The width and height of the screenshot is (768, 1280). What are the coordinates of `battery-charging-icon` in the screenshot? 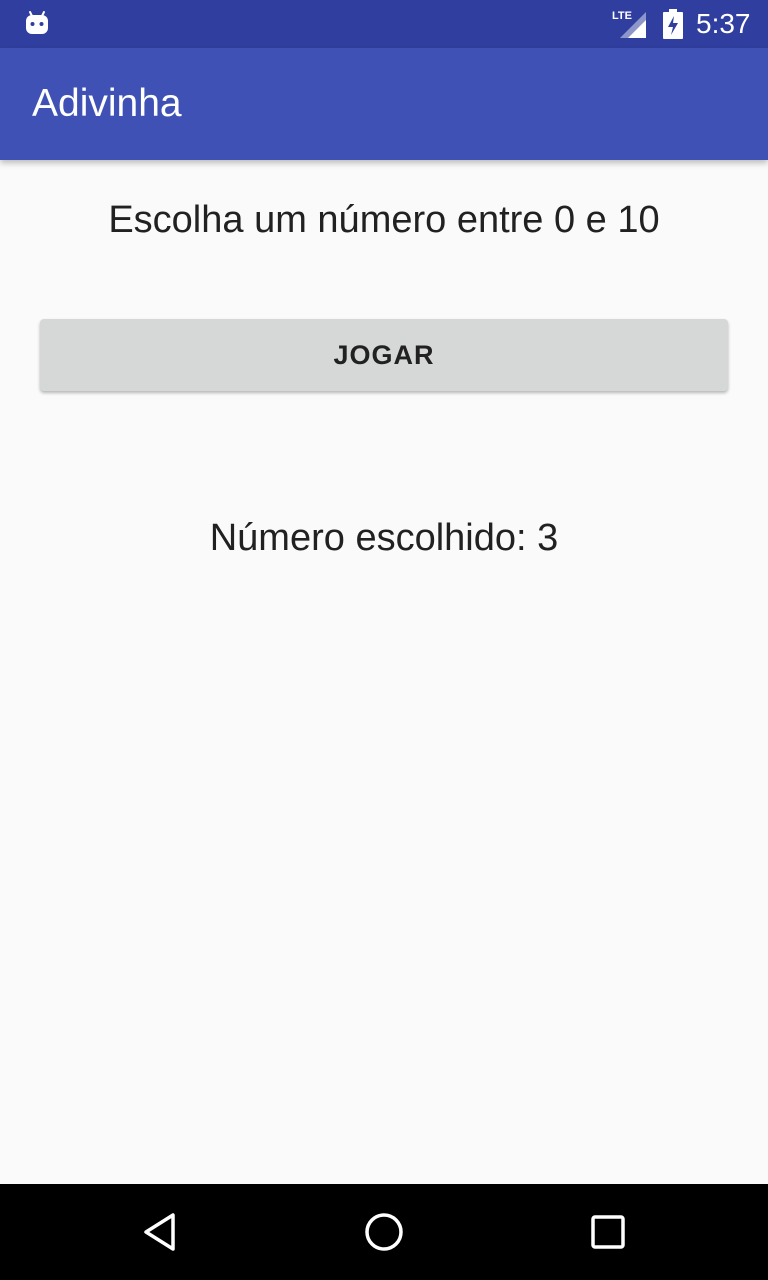 It's located at (673, 24).